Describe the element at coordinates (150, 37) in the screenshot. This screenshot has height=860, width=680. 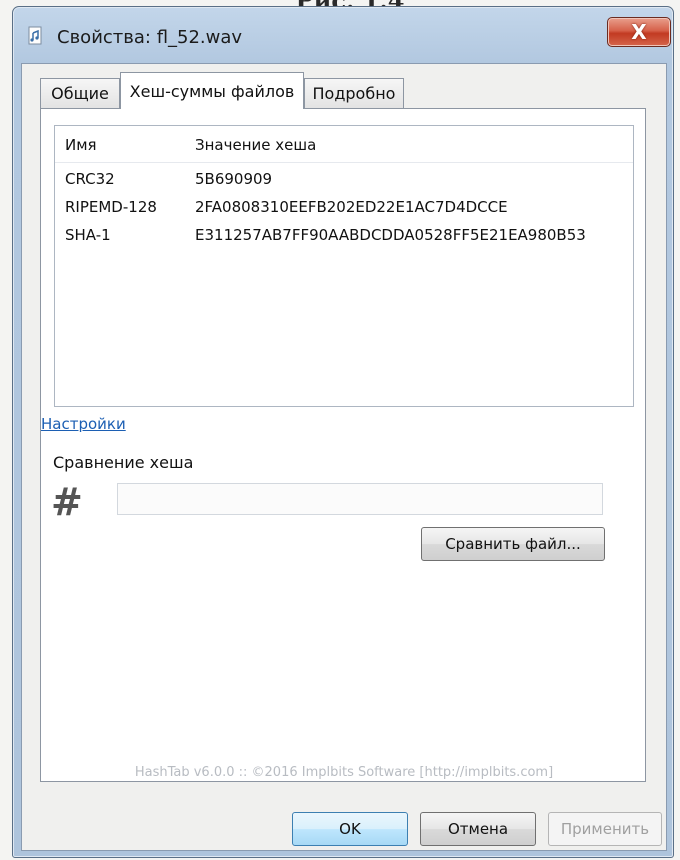
I see `window-title: Свойства: fl_52.wav` at that location.